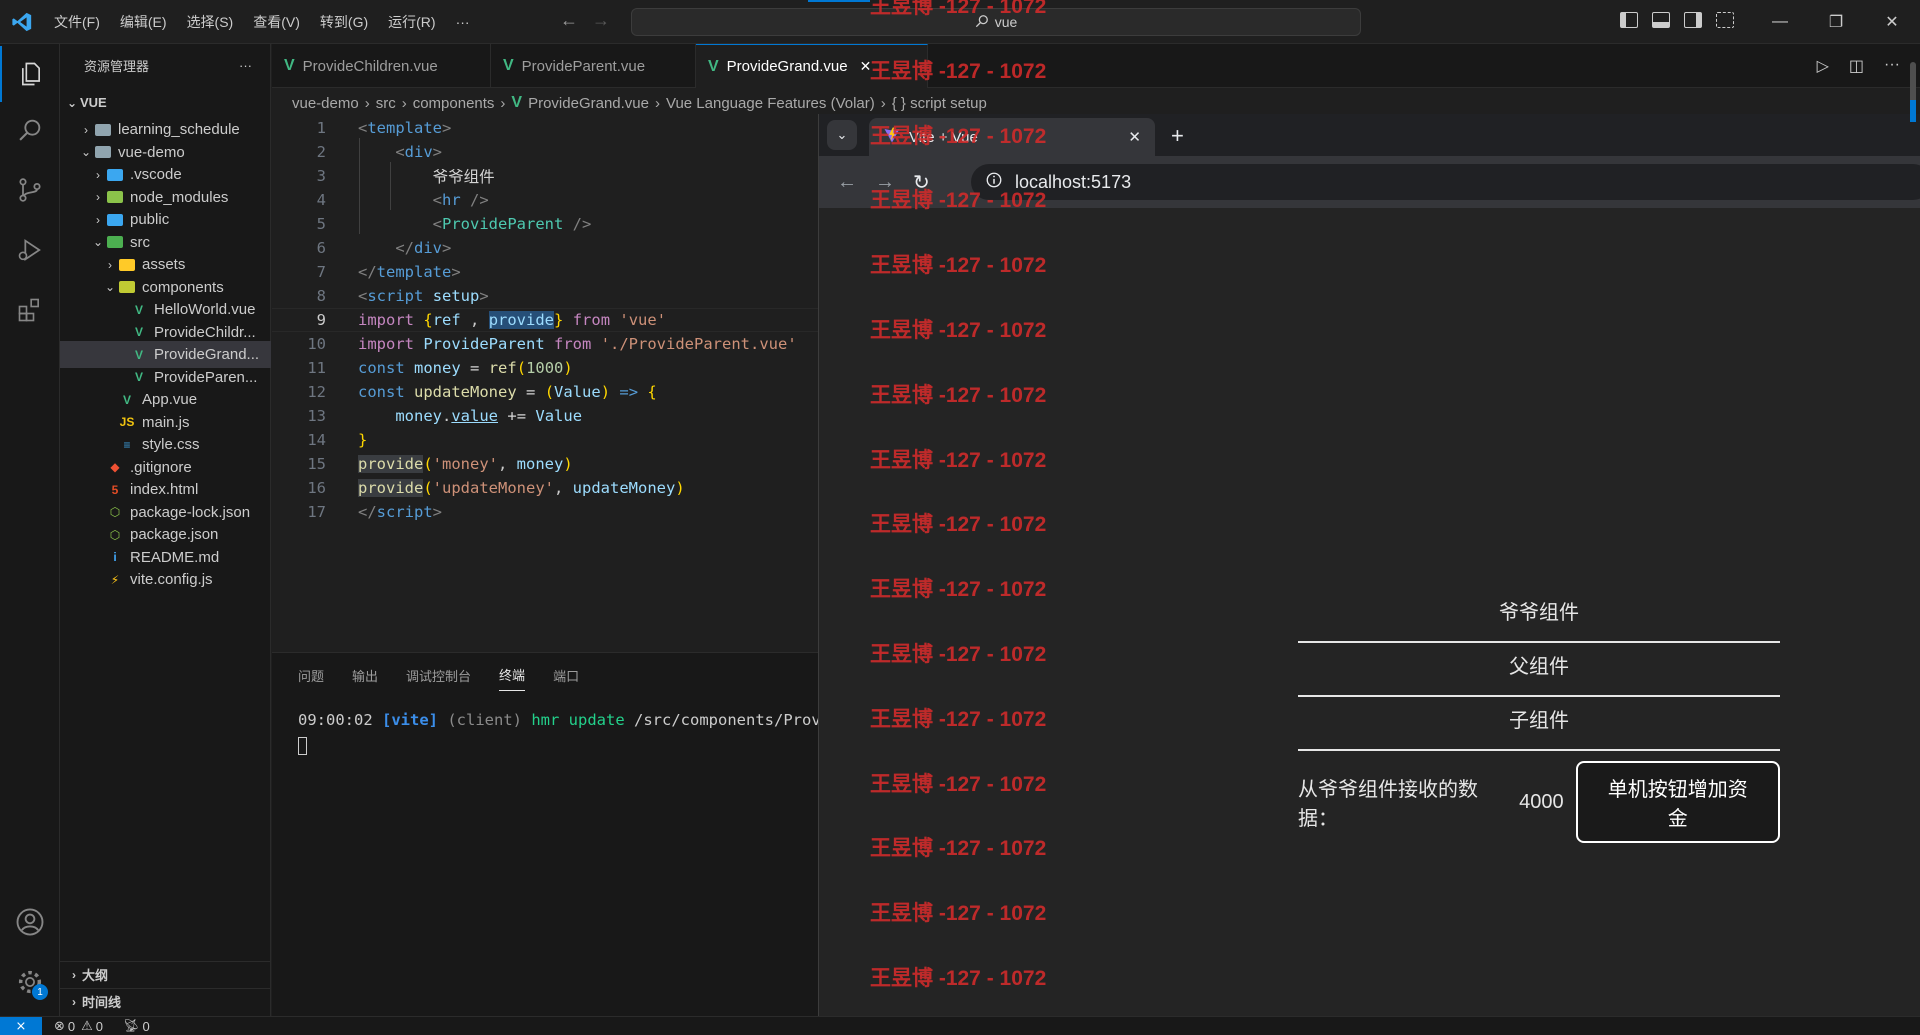 This screenshot has height=1035, width=1920. I want to click on forward-arrow-icon: →, so click(601, 20).